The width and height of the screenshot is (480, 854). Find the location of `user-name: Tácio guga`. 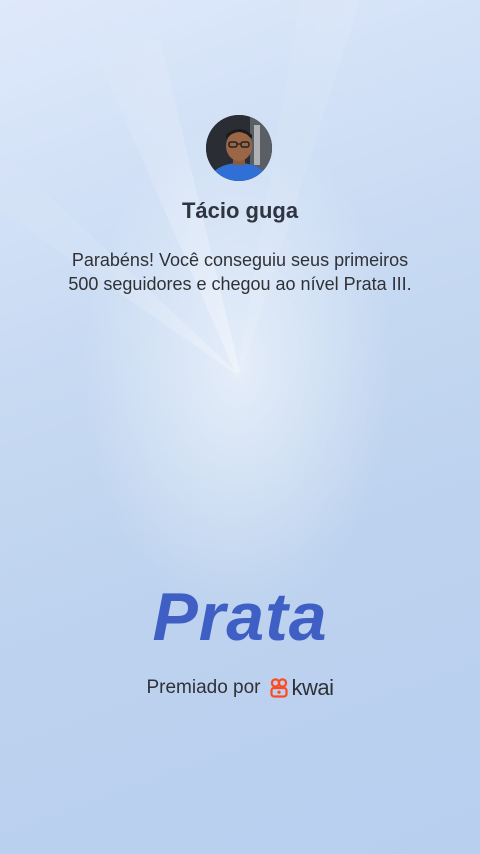

user-name: Tácio guga is located at coordinates (240, 210).